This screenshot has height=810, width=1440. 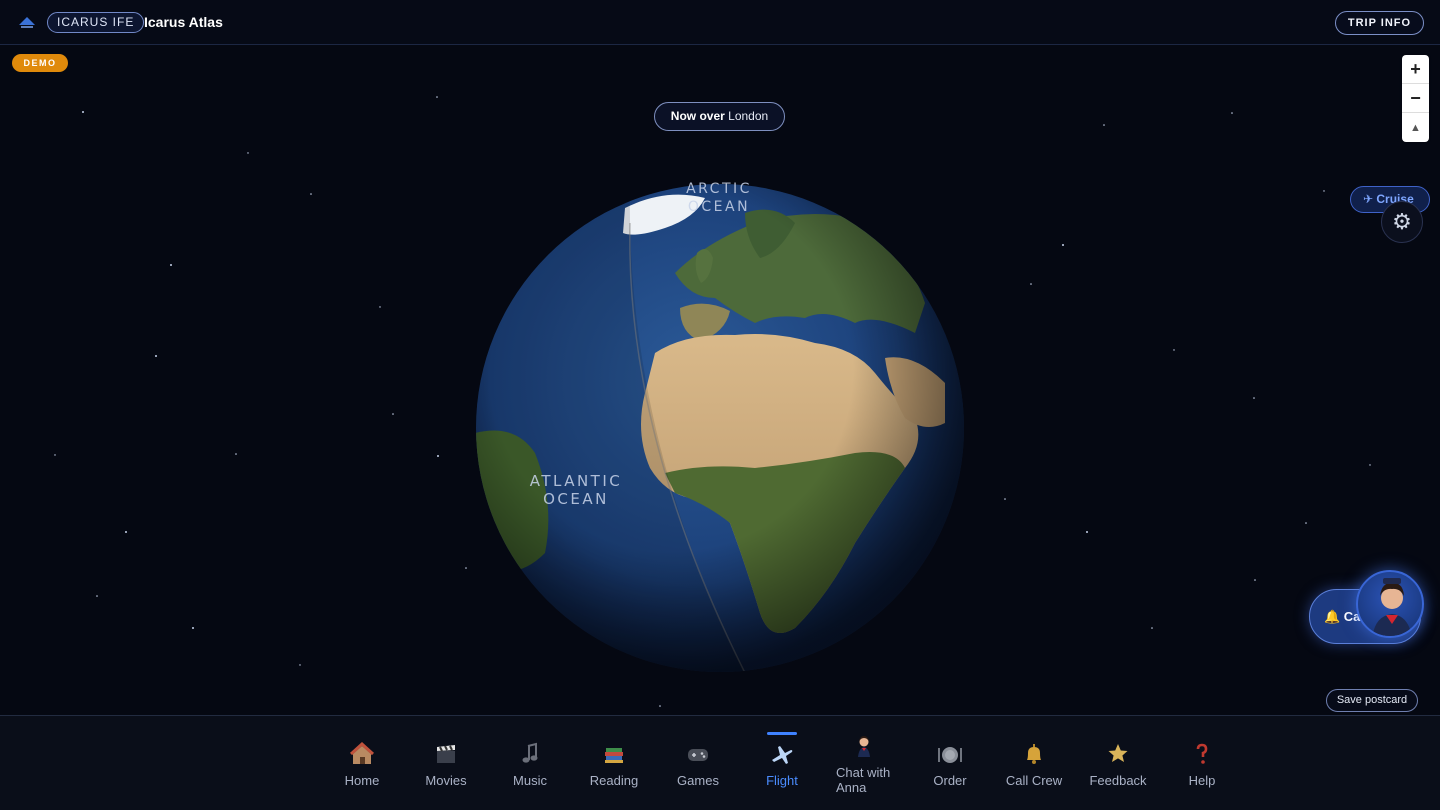 What do you see at coordinates (1202, 753) in the screenshot?
I see `question-icon` at bounding box center [1202, 753].